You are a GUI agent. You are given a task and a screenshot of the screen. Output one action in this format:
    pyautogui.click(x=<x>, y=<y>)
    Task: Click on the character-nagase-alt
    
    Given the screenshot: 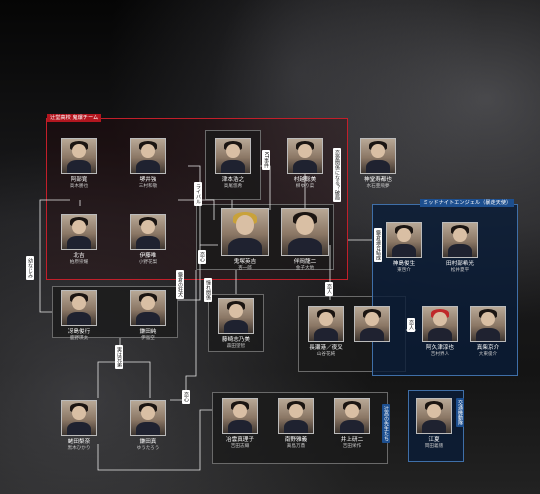 What is the action you would take?
    pyautogui.click(x=372, y=324)
    